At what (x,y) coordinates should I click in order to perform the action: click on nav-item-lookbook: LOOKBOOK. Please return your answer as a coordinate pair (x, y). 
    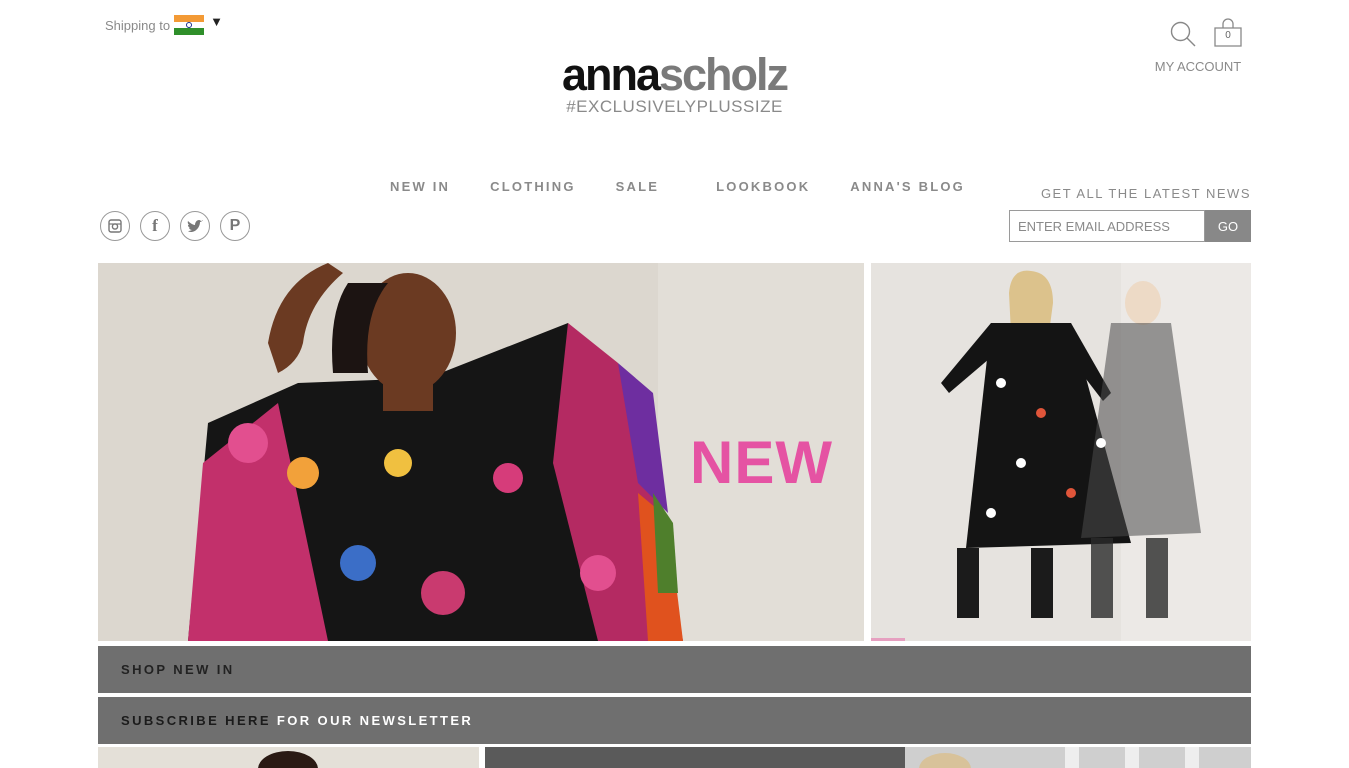
    Looking at the image, I should click on (763, 186).